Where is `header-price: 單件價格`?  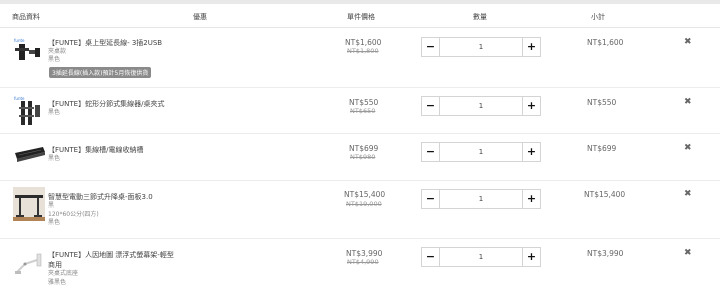 header-price: 單件價格 is located at coordinates (361, 17).